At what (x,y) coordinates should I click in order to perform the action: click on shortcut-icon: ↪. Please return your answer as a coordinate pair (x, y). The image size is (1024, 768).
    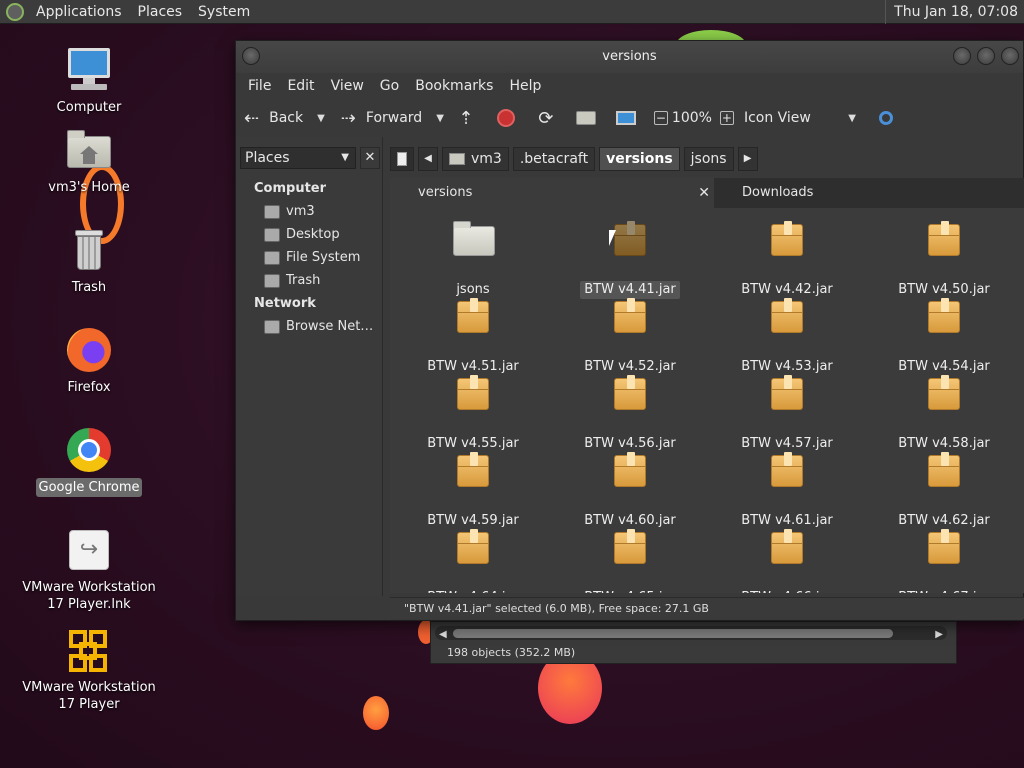
    Looking at the image, I should click on (89, 550).